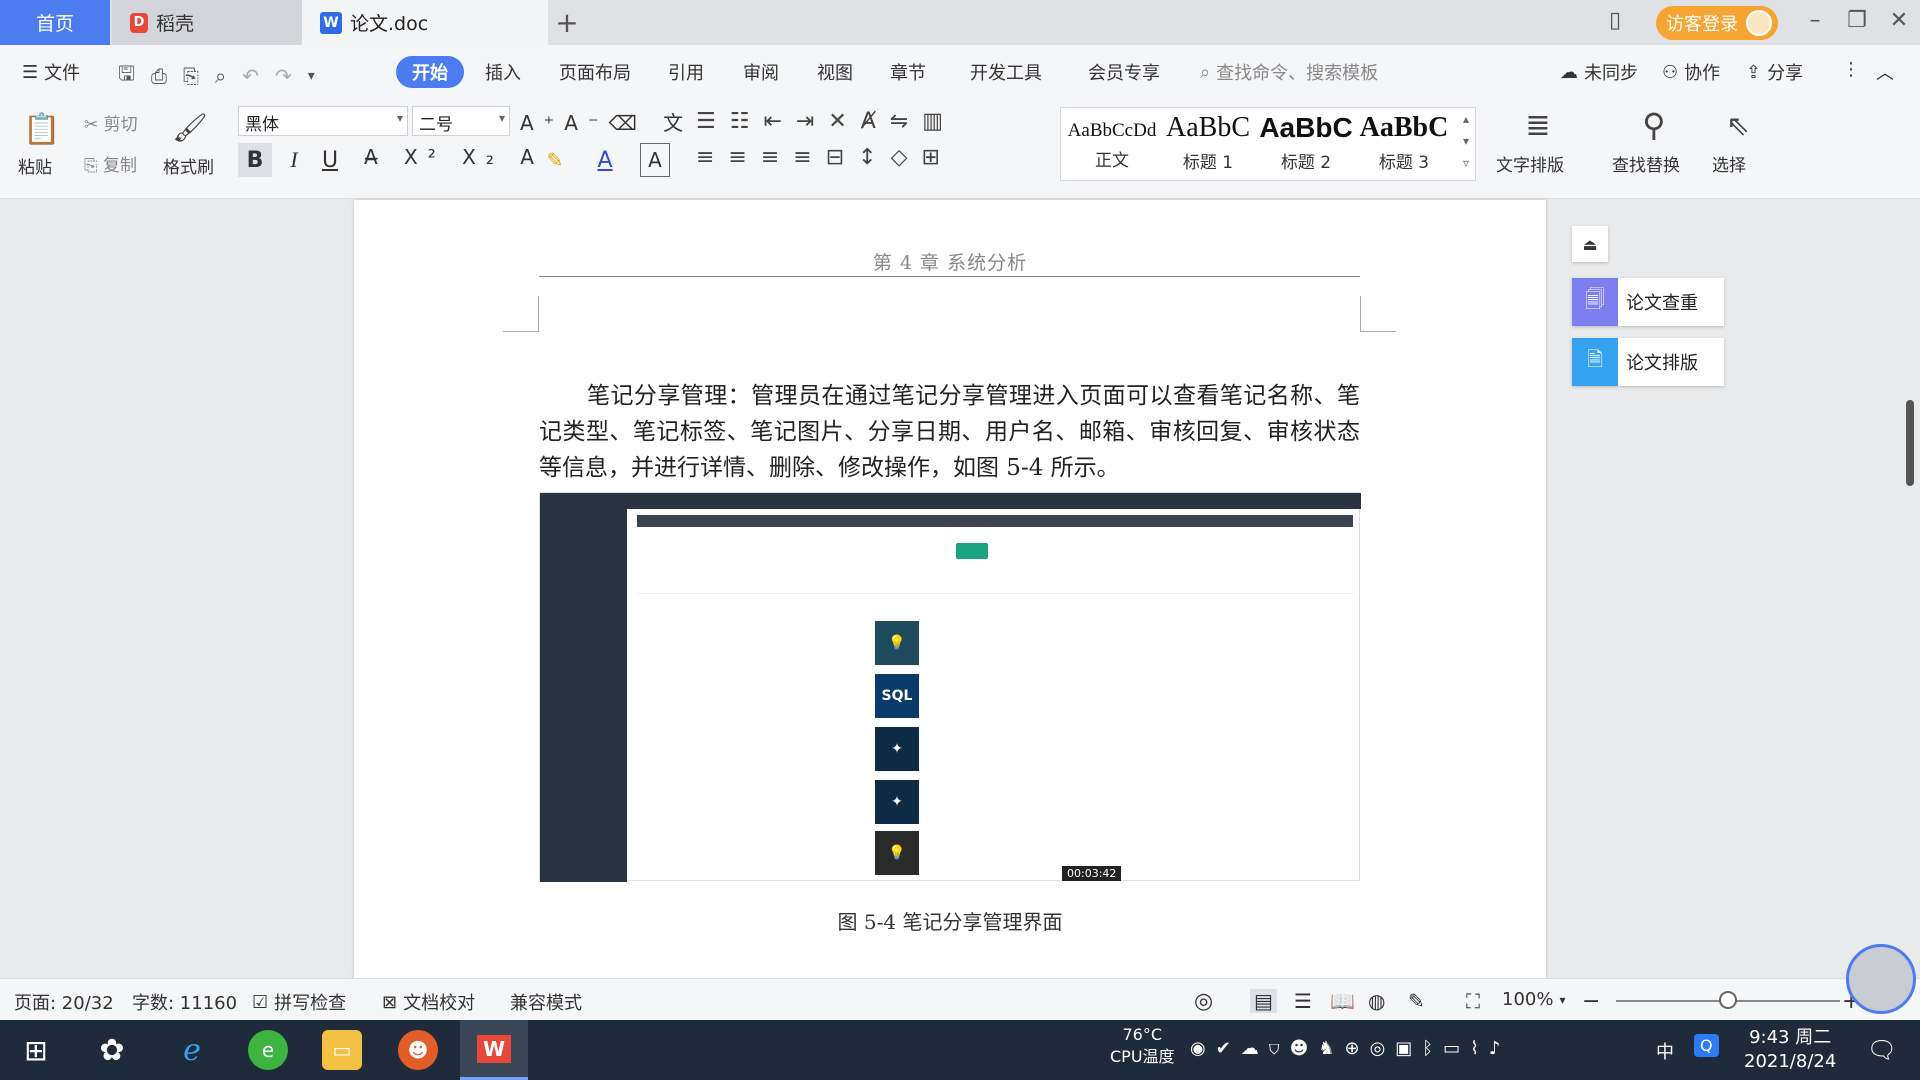 The image size is (1920, 1080). Describe the element at coordinates (686, 72) in the screenshot. I see `menu-item-reference: 引用` at that location.